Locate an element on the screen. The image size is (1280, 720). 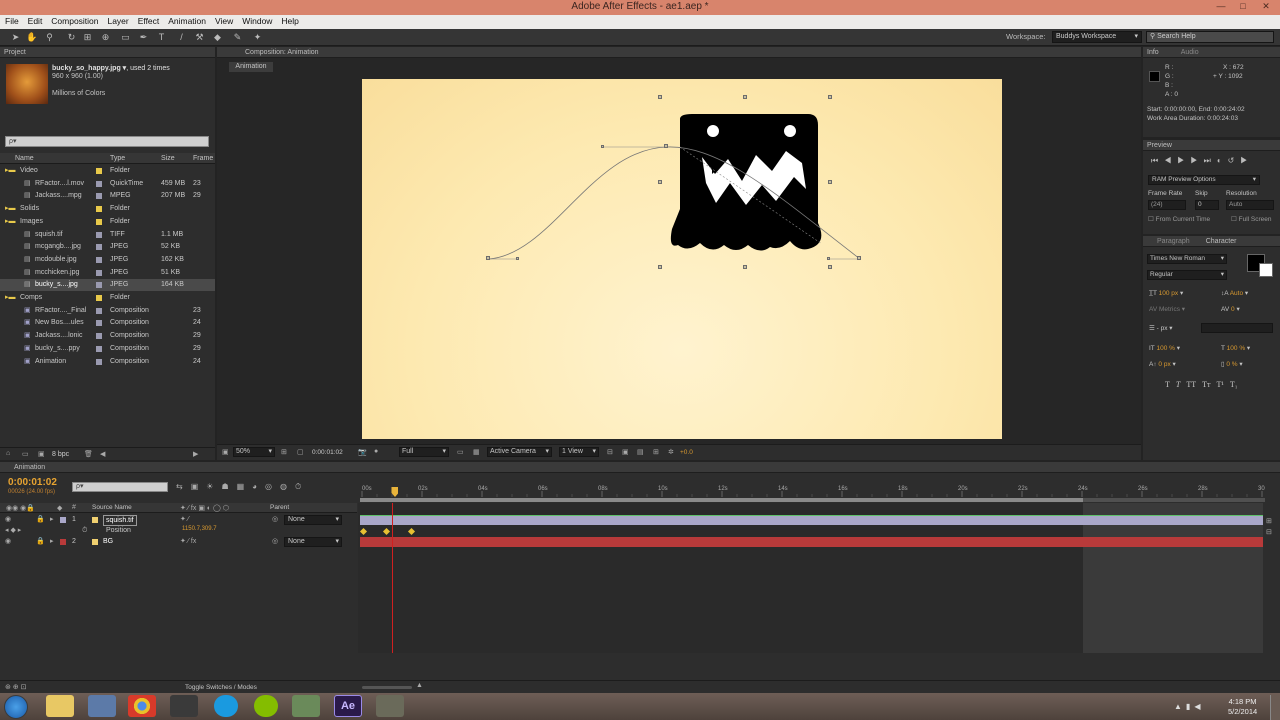
bit-depth-button: 8 bpc is located at coordinates (60, 454).